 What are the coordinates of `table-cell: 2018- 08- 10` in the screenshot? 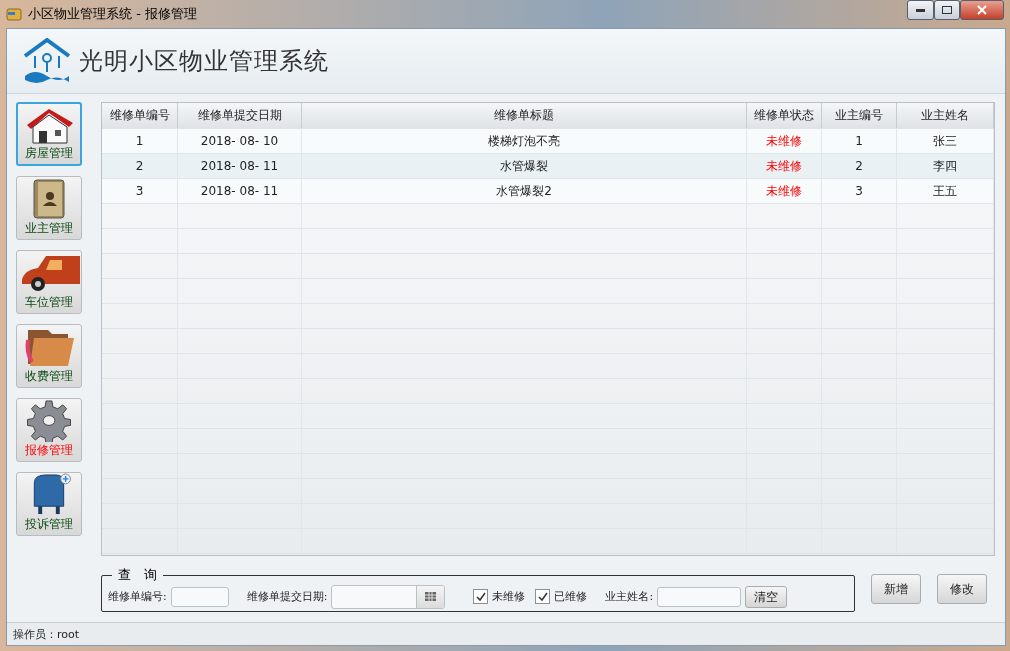 It's located at (240, 141).